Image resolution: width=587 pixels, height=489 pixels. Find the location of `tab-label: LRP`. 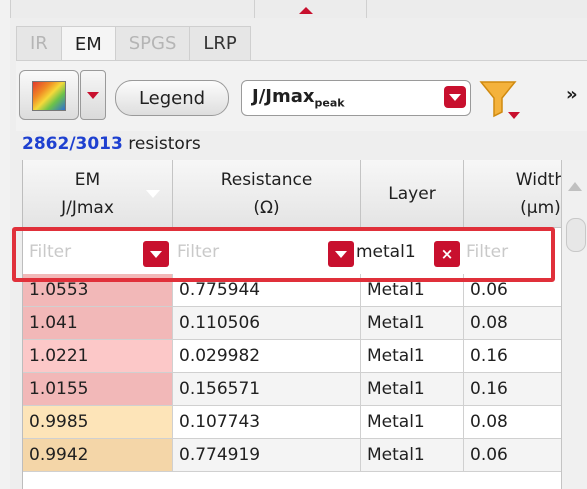

tab-label: LRP is located at coordinates (220, 43).